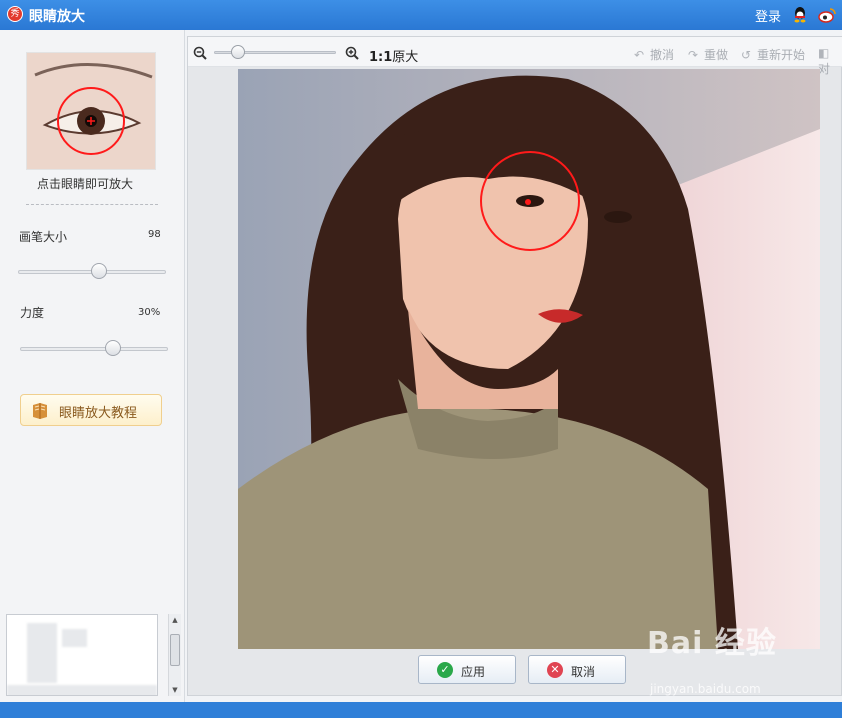 The width and height of the screenshot is (842, 718). What do you see at coordinates (98, 413) in the screenshot?
I see `tutorial-button-label: 眼睛放大教程` at bounding box center [98, 413].